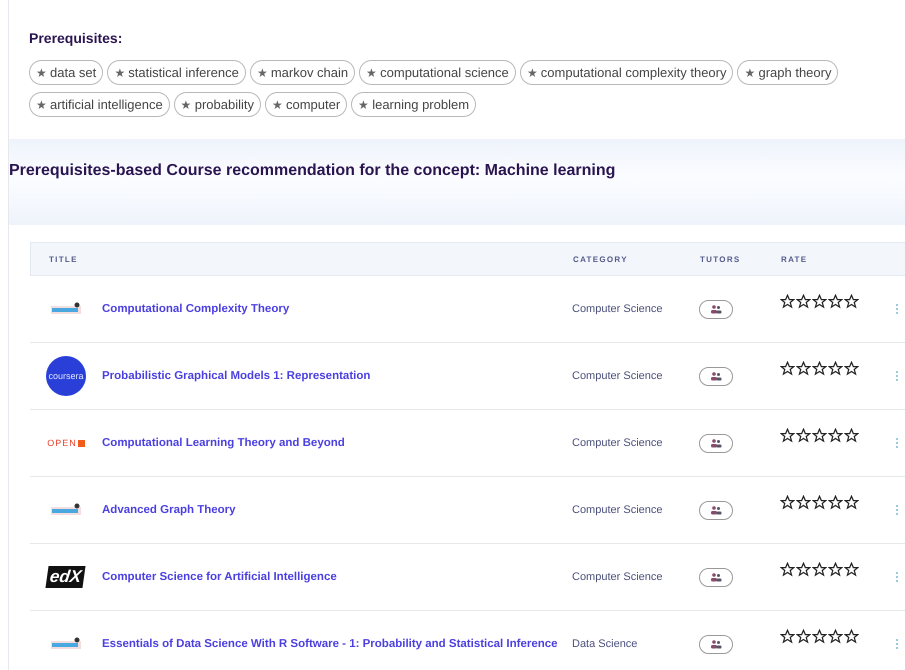  What do you see at coordinates (413, 104) in the screenshot?
I see `concept-tag: ★ learning problem` at bounding box center [413, 104].